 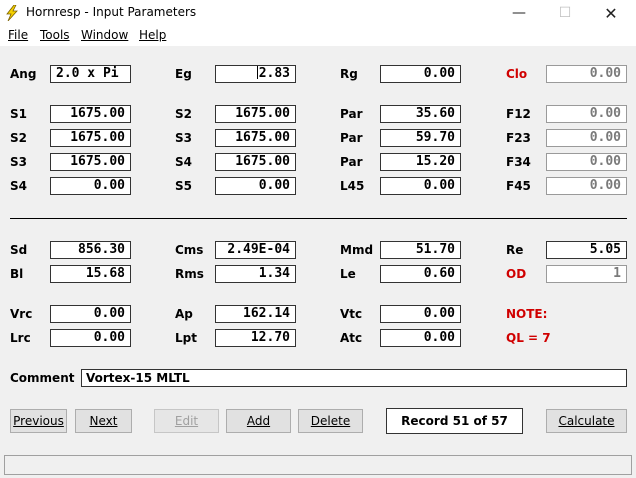 What do you see at coordinates (586, 274) in the screenshot?
I see `od-field: 1` at bounding box center [586, 274].